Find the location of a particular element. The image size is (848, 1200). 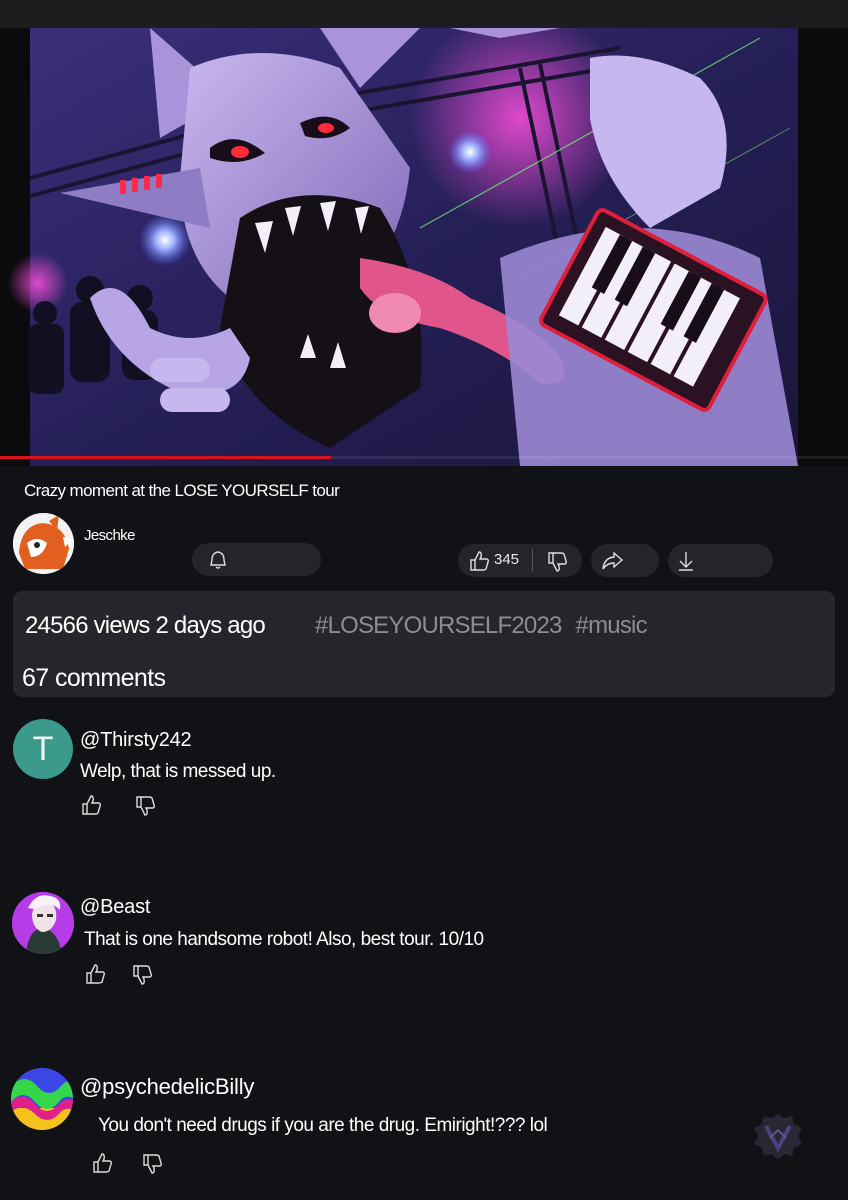

comment-username: @psychedelicBilly is located at coordinates (167, 1087).